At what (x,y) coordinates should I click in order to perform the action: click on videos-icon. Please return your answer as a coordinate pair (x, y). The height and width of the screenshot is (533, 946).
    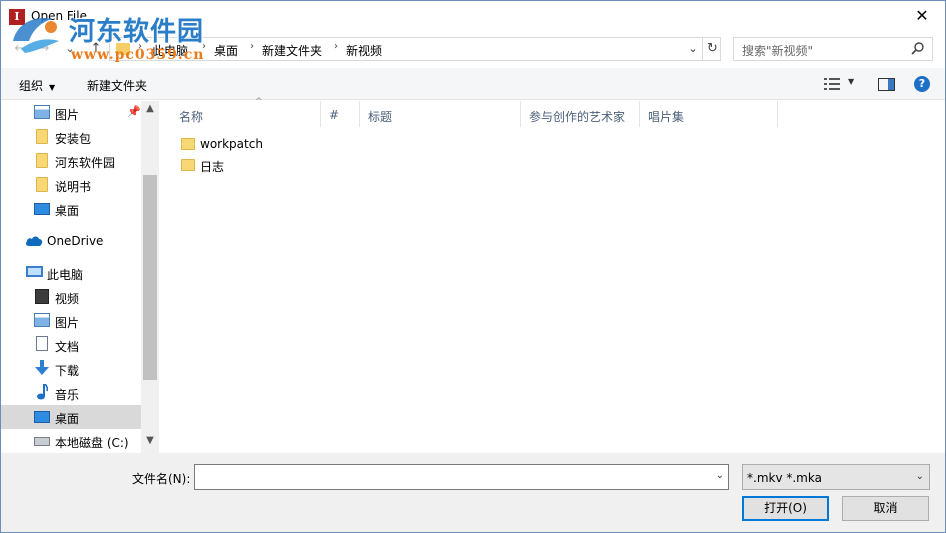
    Looking at the image, I should click on (42, 296).